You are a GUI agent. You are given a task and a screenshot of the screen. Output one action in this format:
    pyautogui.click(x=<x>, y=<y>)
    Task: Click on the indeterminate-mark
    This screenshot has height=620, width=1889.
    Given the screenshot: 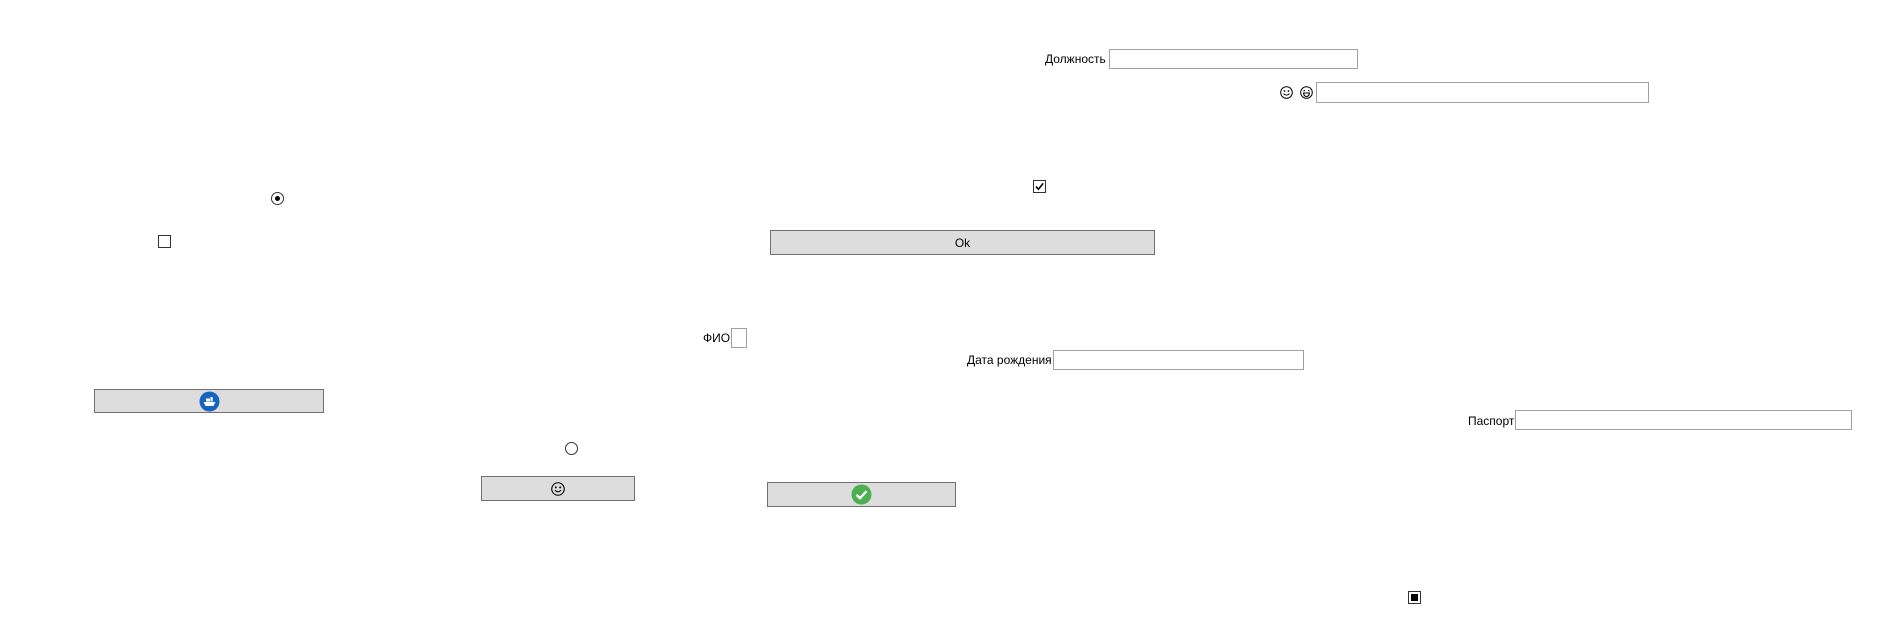 What is the action you would take?
    pyautogui.click(x=1414, y=597)
    